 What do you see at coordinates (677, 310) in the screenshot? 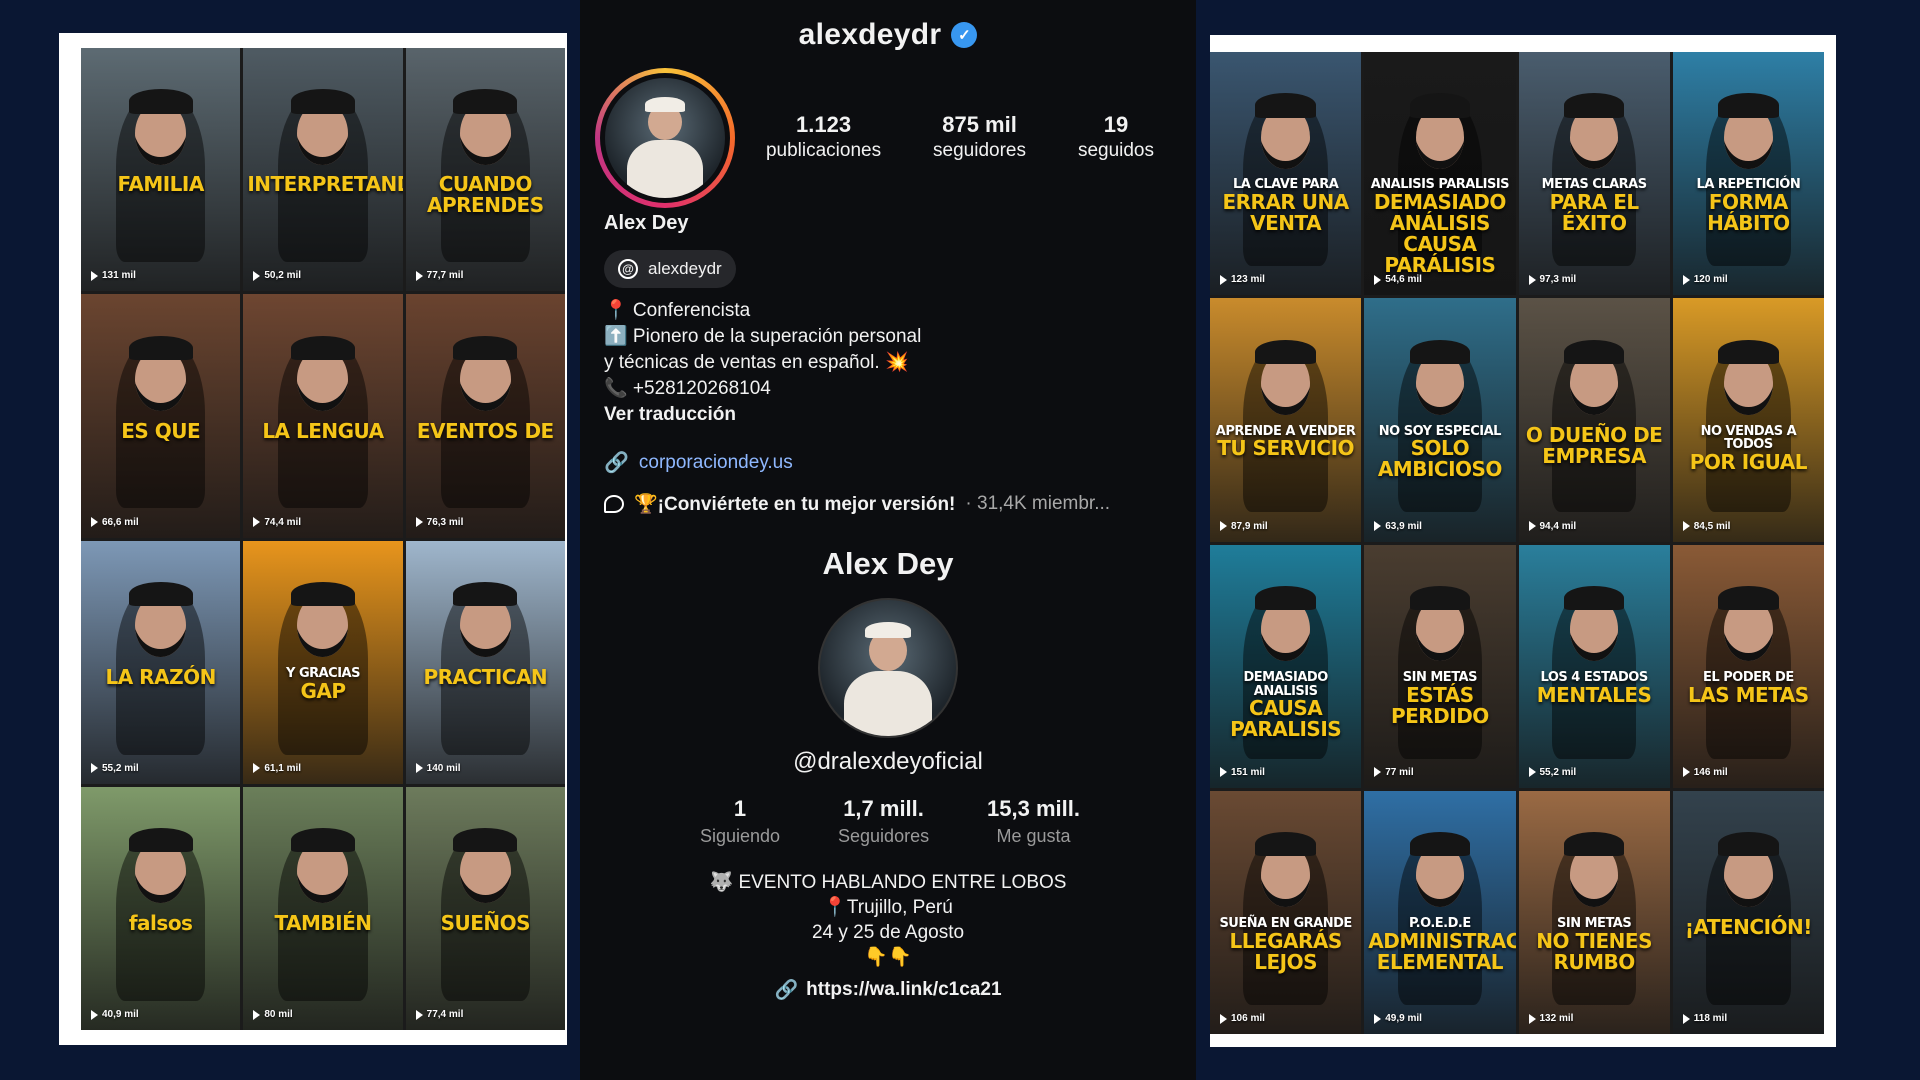
I see `bio-line: 📍 Conferencista` at bounding box center [677, 310].